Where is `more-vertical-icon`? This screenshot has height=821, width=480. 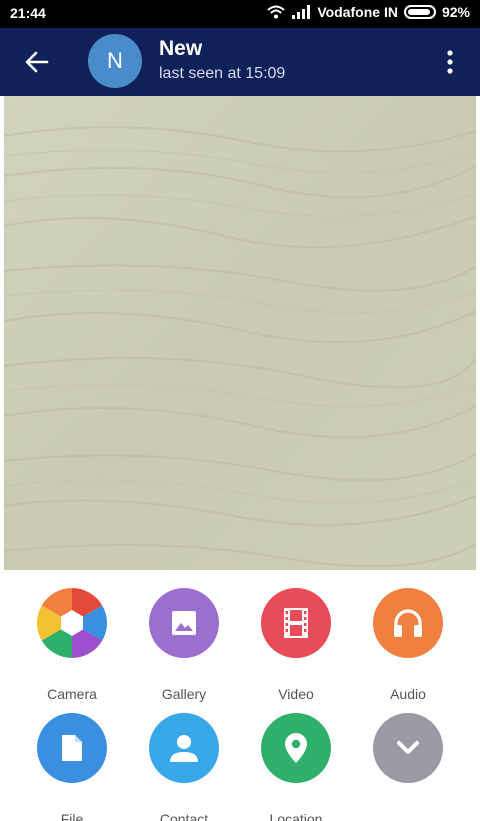
more-vertical-icon is located at coordinates (450, 62).